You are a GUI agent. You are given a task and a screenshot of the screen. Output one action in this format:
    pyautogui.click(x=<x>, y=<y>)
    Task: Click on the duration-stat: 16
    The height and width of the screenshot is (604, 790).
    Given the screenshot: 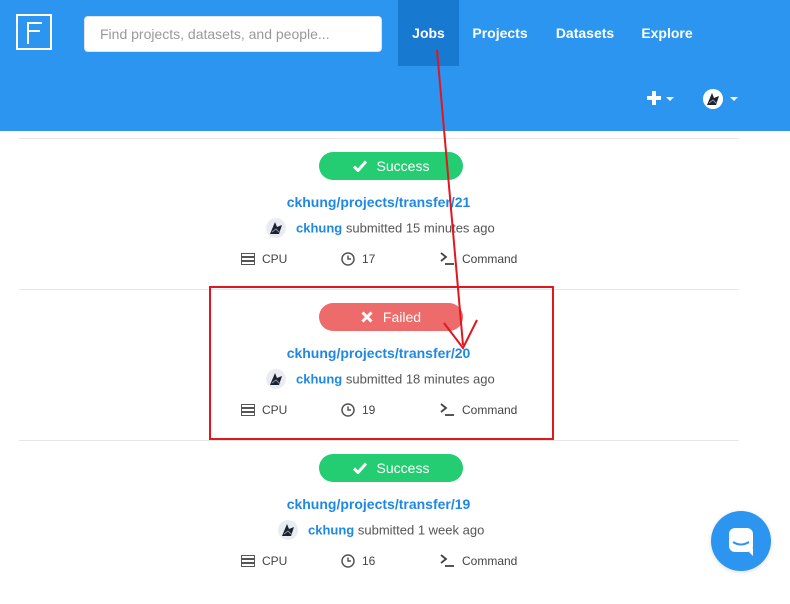 What is the action you would take?
    pyautogui.click(x=358, y=561)
    